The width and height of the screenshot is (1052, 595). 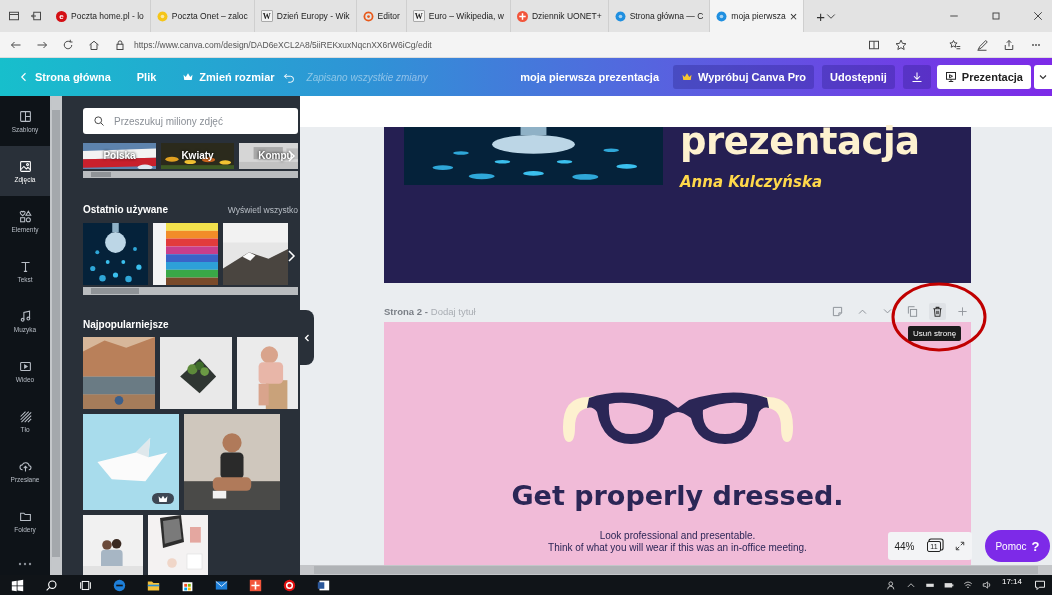 I want to click on pattern-icon, so click(x=25, y=416).